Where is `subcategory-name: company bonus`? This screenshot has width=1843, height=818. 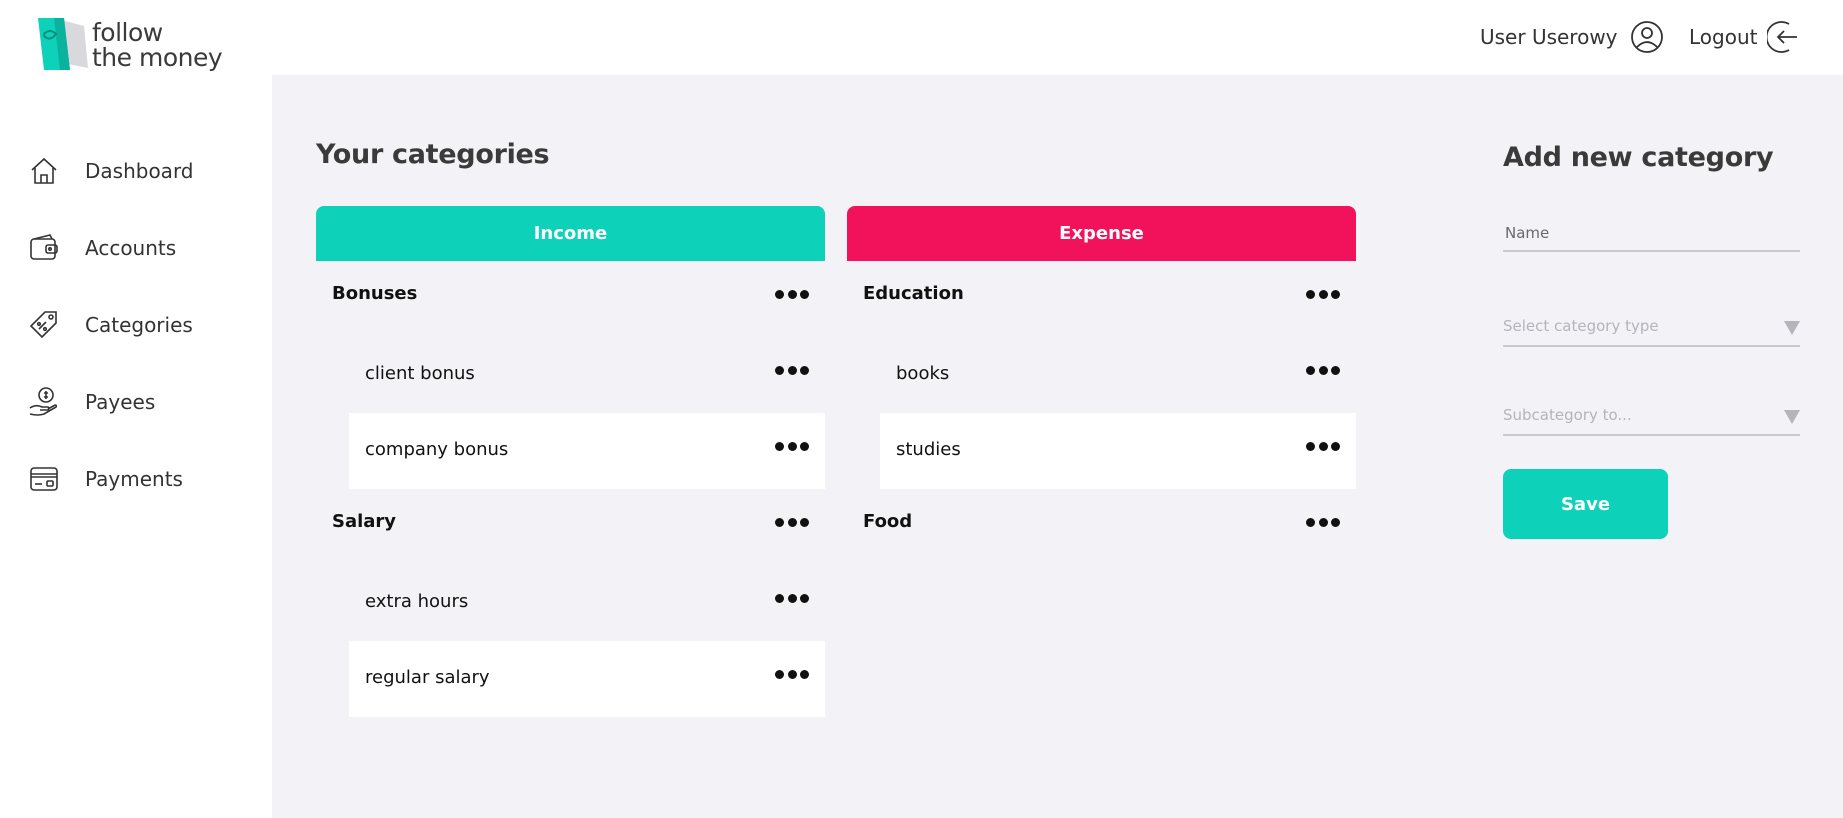 subcategory-name: company bonus is located at coordinates (437, 449).